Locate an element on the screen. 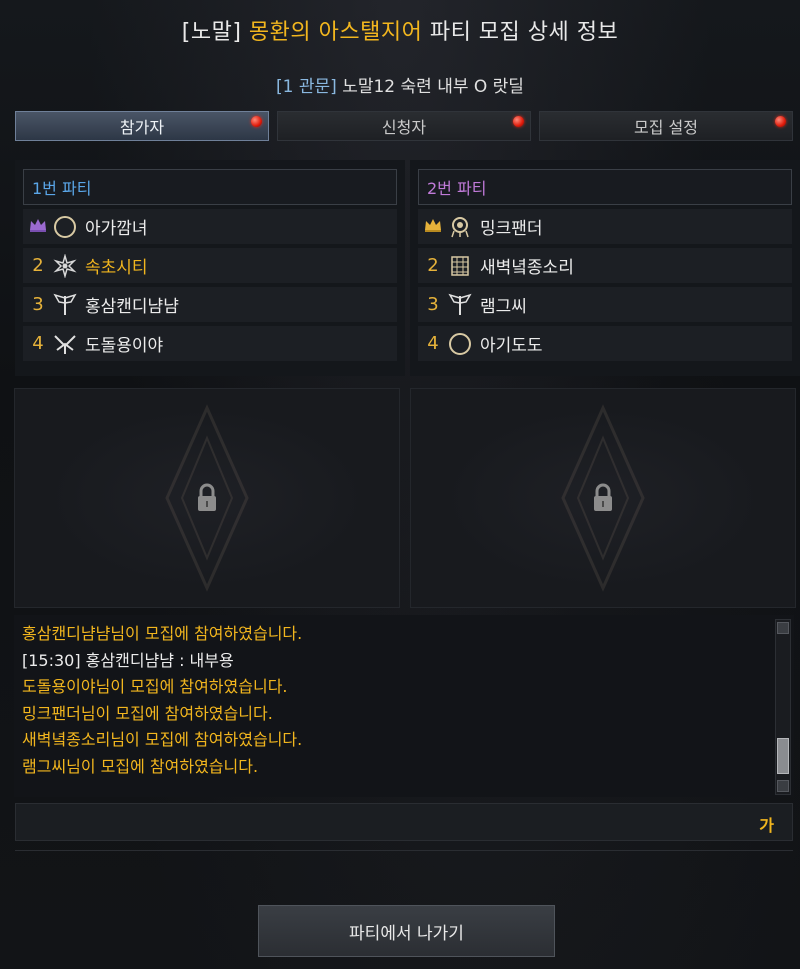  crossed-wings-class-icon is located at coordinates (65, 344).